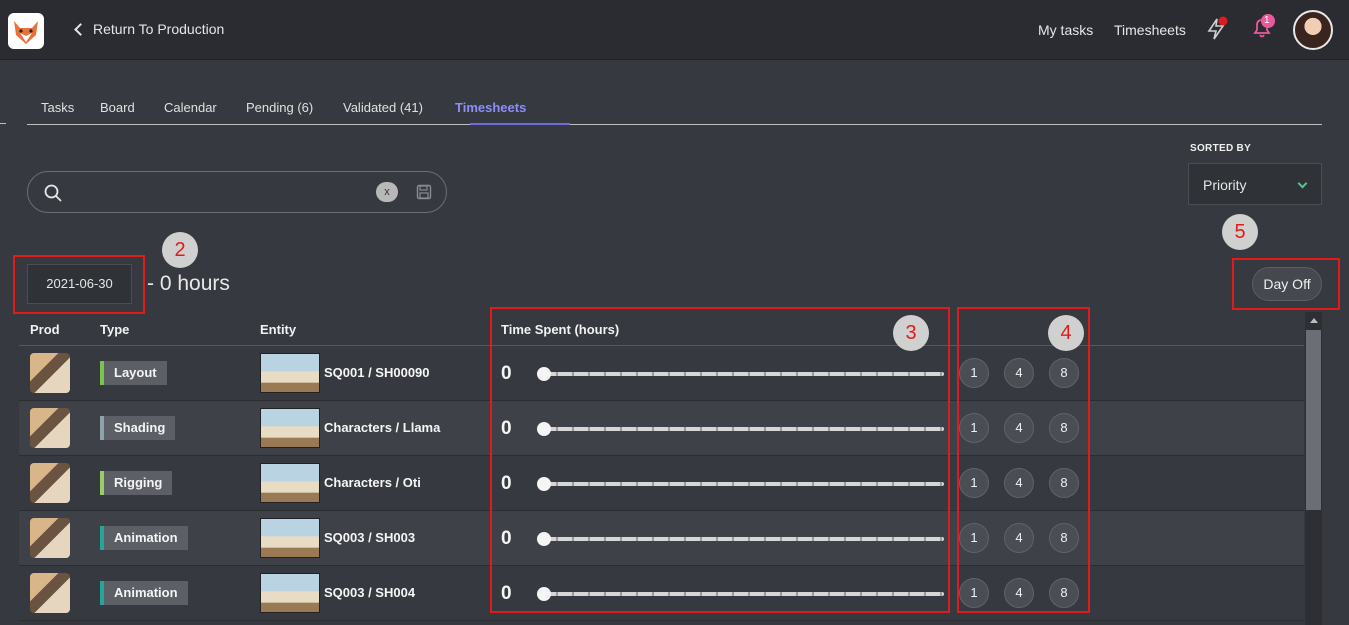  I want to click on entity-name: SQ001 / SH00090, so click(377, 372).